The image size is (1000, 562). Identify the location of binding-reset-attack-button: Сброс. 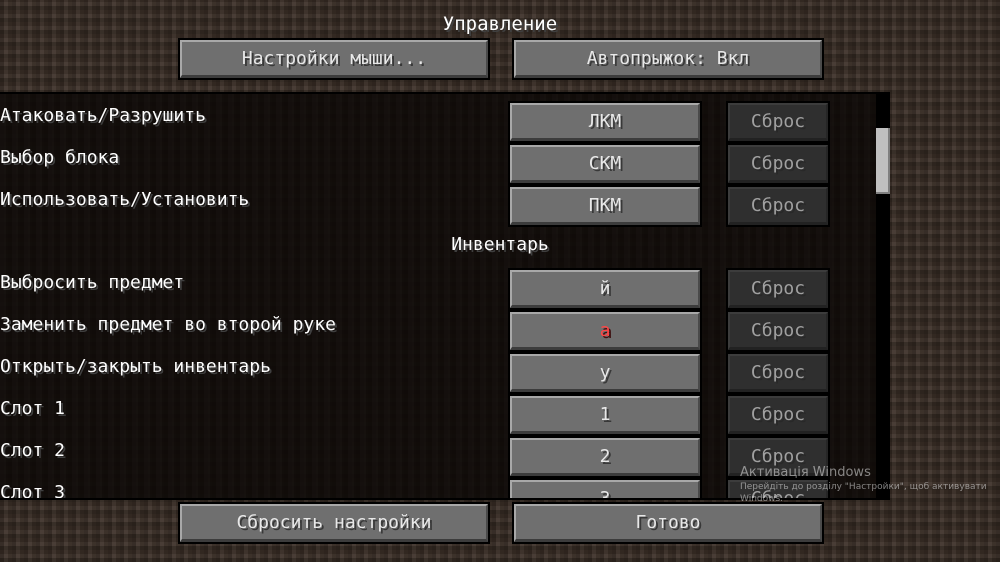
(778, 122).